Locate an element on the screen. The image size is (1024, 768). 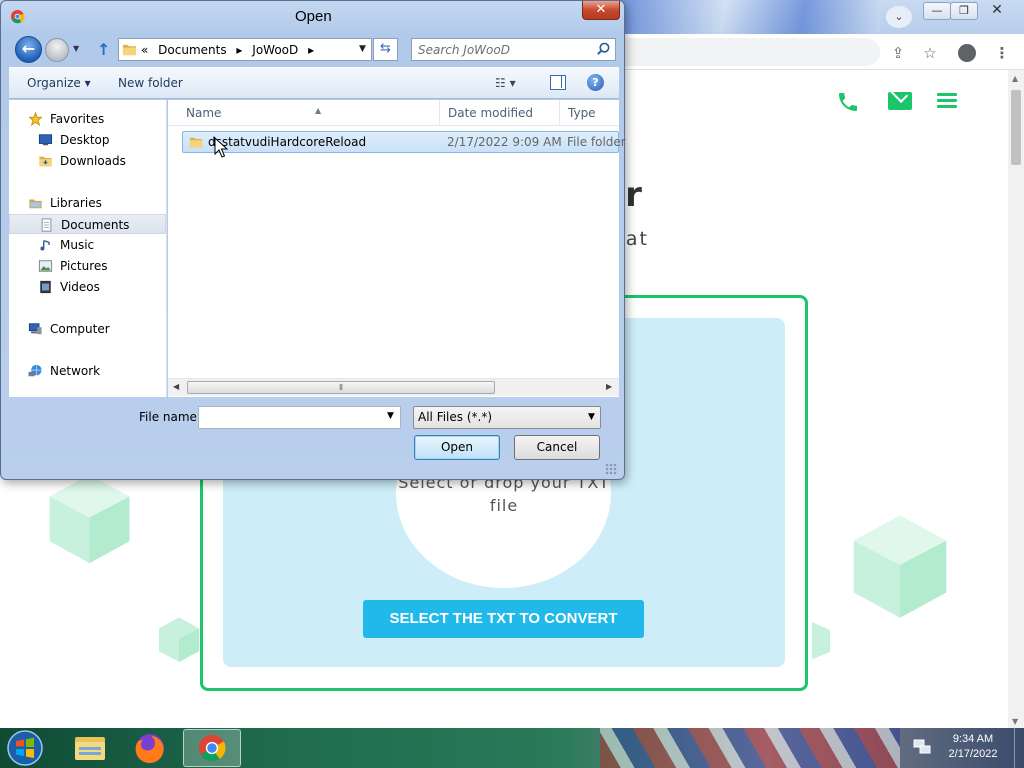
mail-icon is located at coordinates (900, 101).